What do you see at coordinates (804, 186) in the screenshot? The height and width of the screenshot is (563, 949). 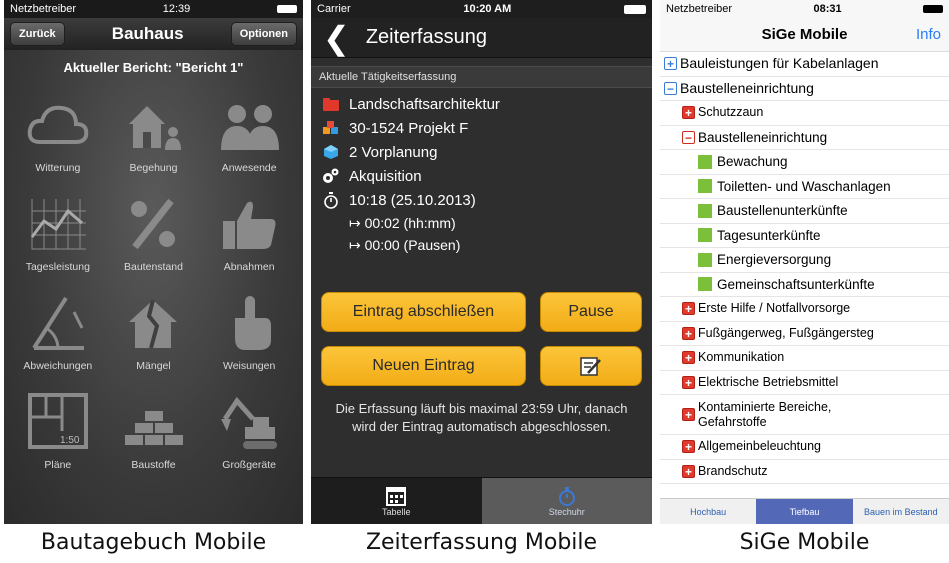 I see `tree-row: Toiletten- und Waschanlagen` at bounding box center [804, 186].